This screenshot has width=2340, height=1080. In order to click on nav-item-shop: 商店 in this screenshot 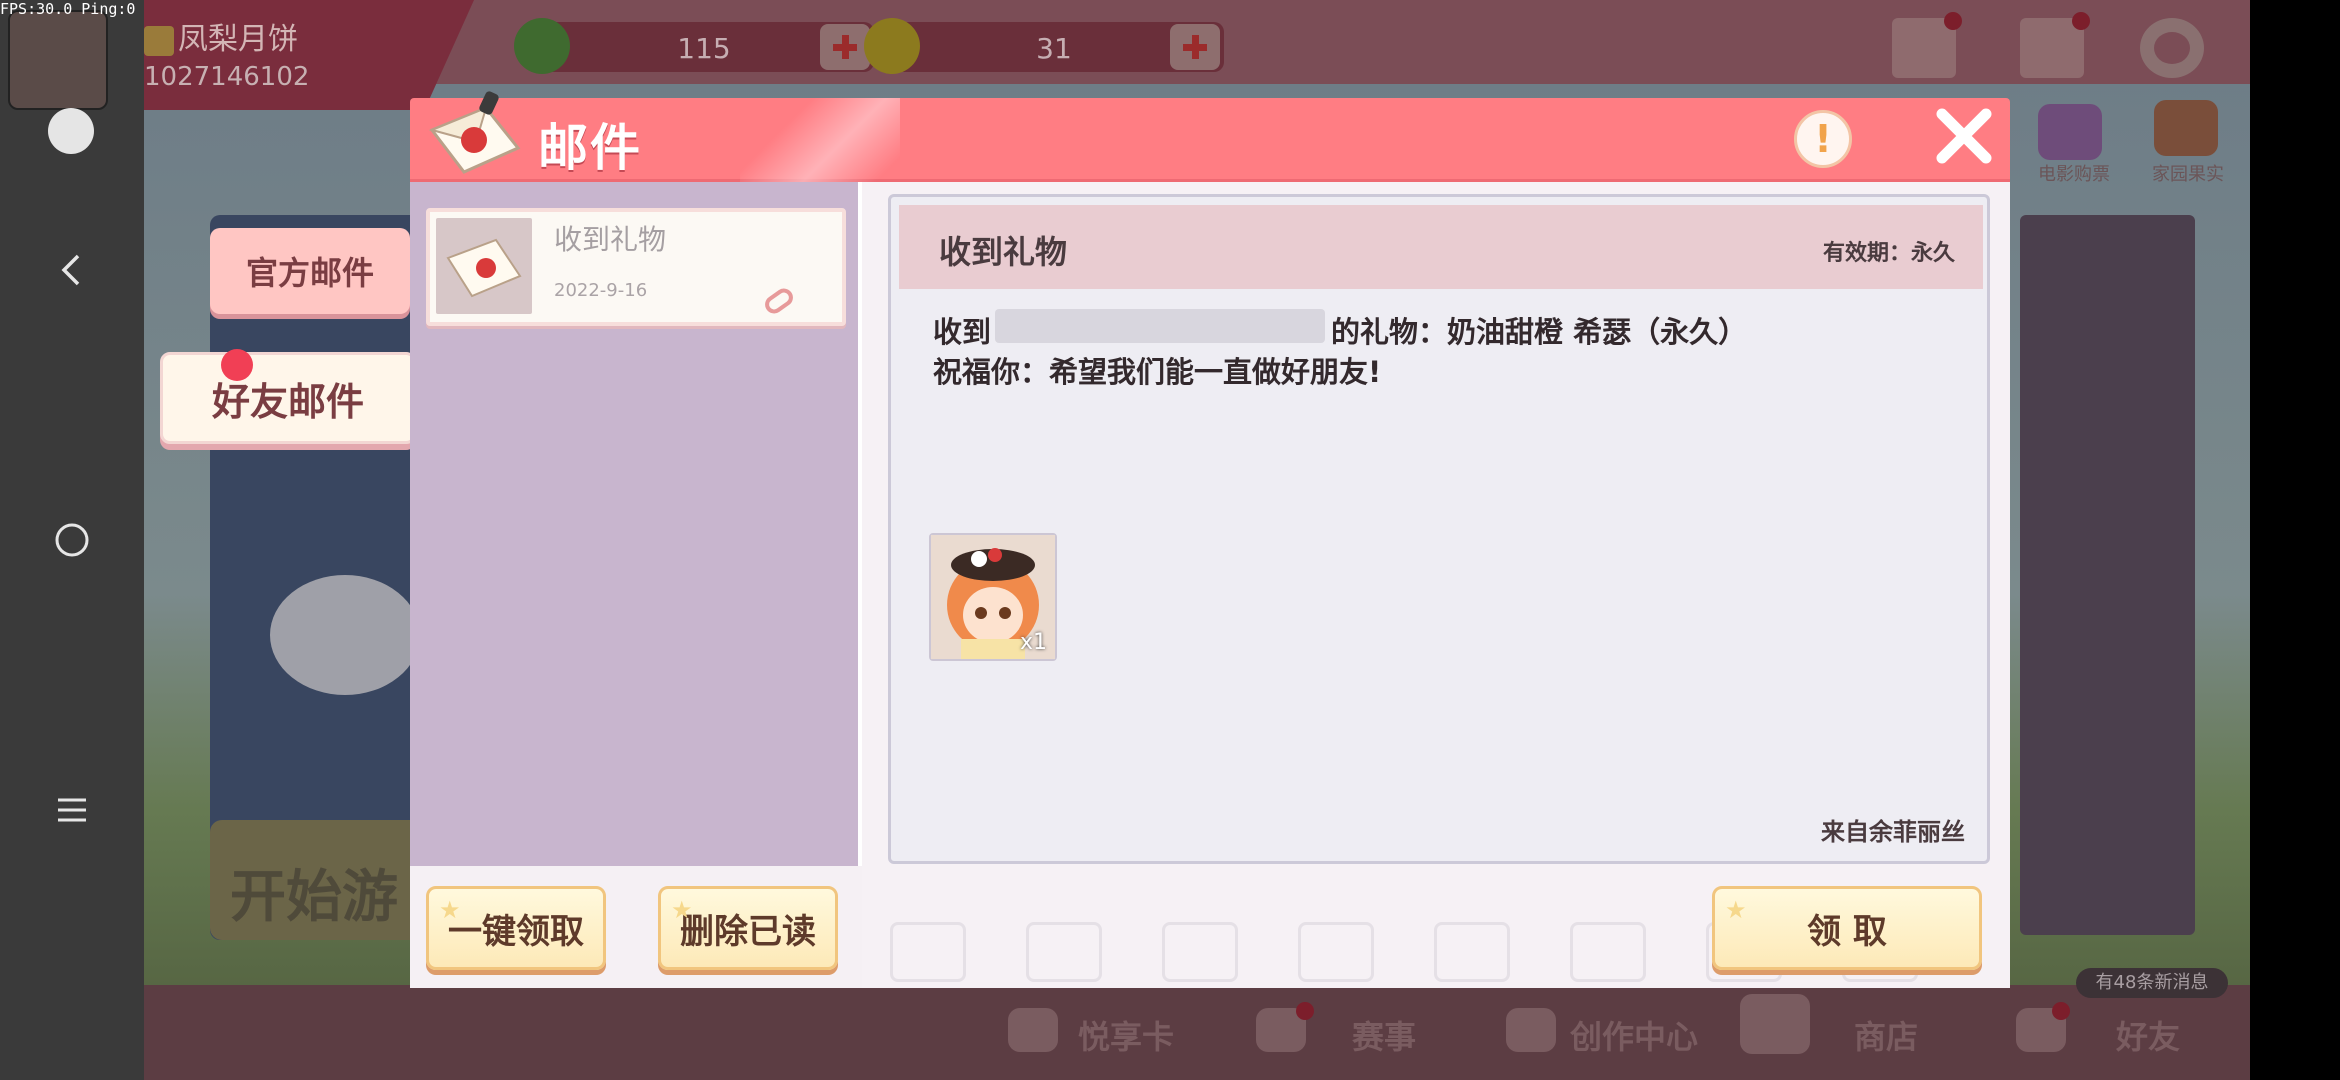, I will do `click(1886, 1035)`.